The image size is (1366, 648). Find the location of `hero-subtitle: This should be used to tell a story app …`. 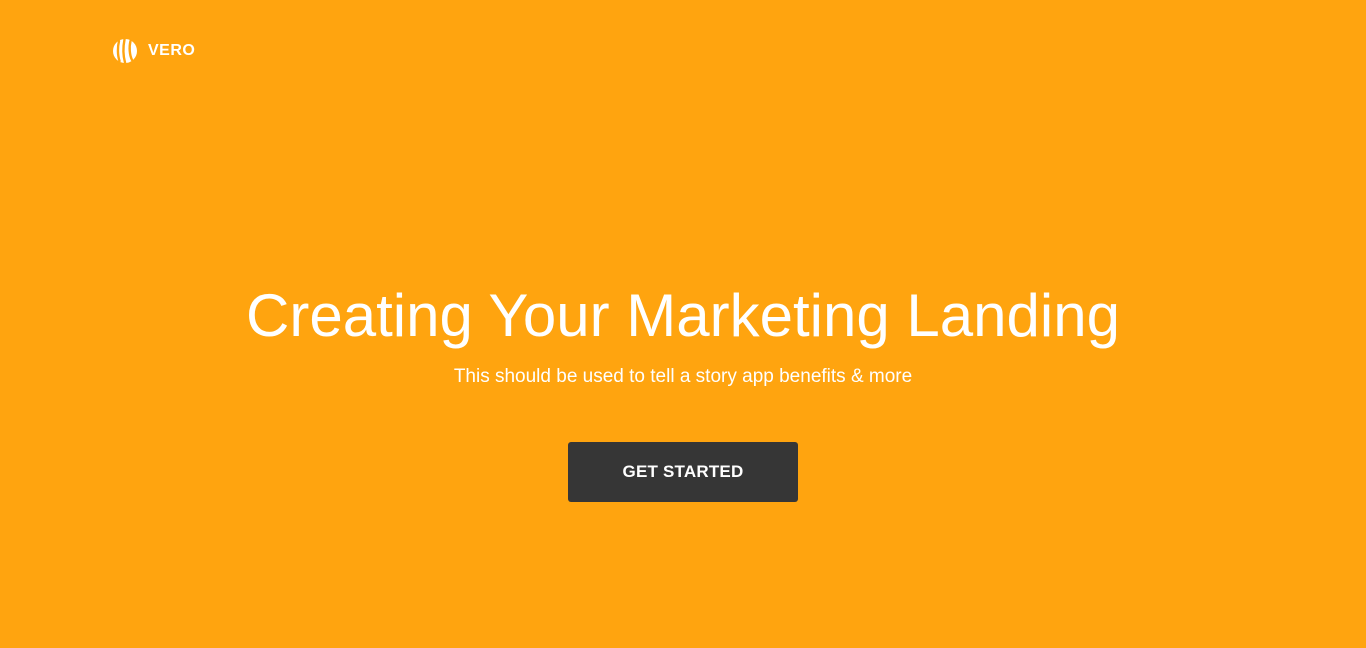

hero-subtitle: This should be used to tell a story app … is located at coordinates (683, 376).